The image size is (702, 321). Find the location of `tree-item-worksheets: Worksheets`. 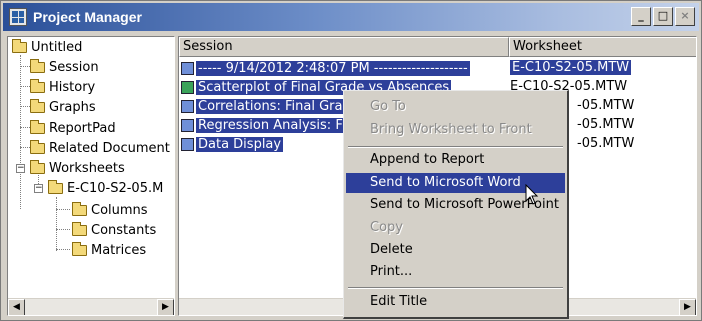

tree-item-worksheets: Worksheets is located at coordinates (77, 168).